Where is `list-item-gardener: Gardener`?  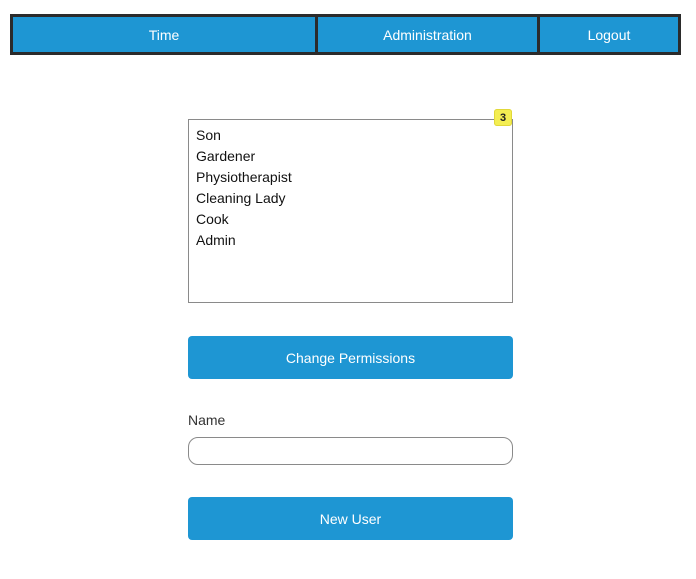
list-item-gardener: Gardener is located at coordinates (350, 156).